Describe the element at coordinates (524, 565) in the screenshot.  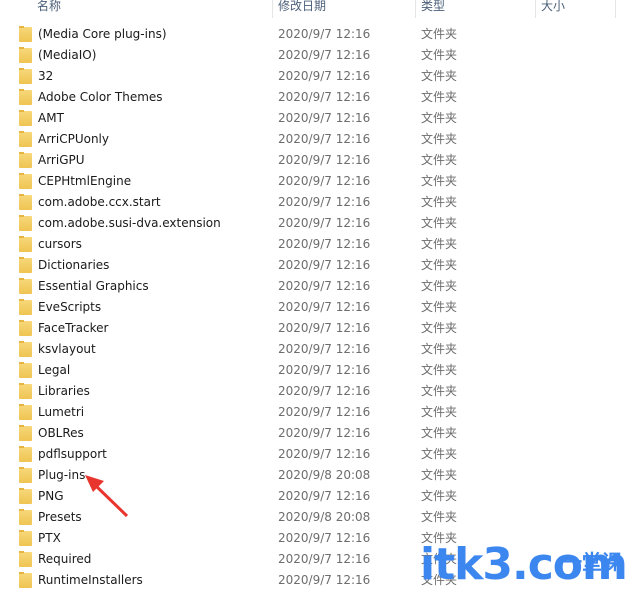
I see `watermark: itk3.com 一堂课` at that location.